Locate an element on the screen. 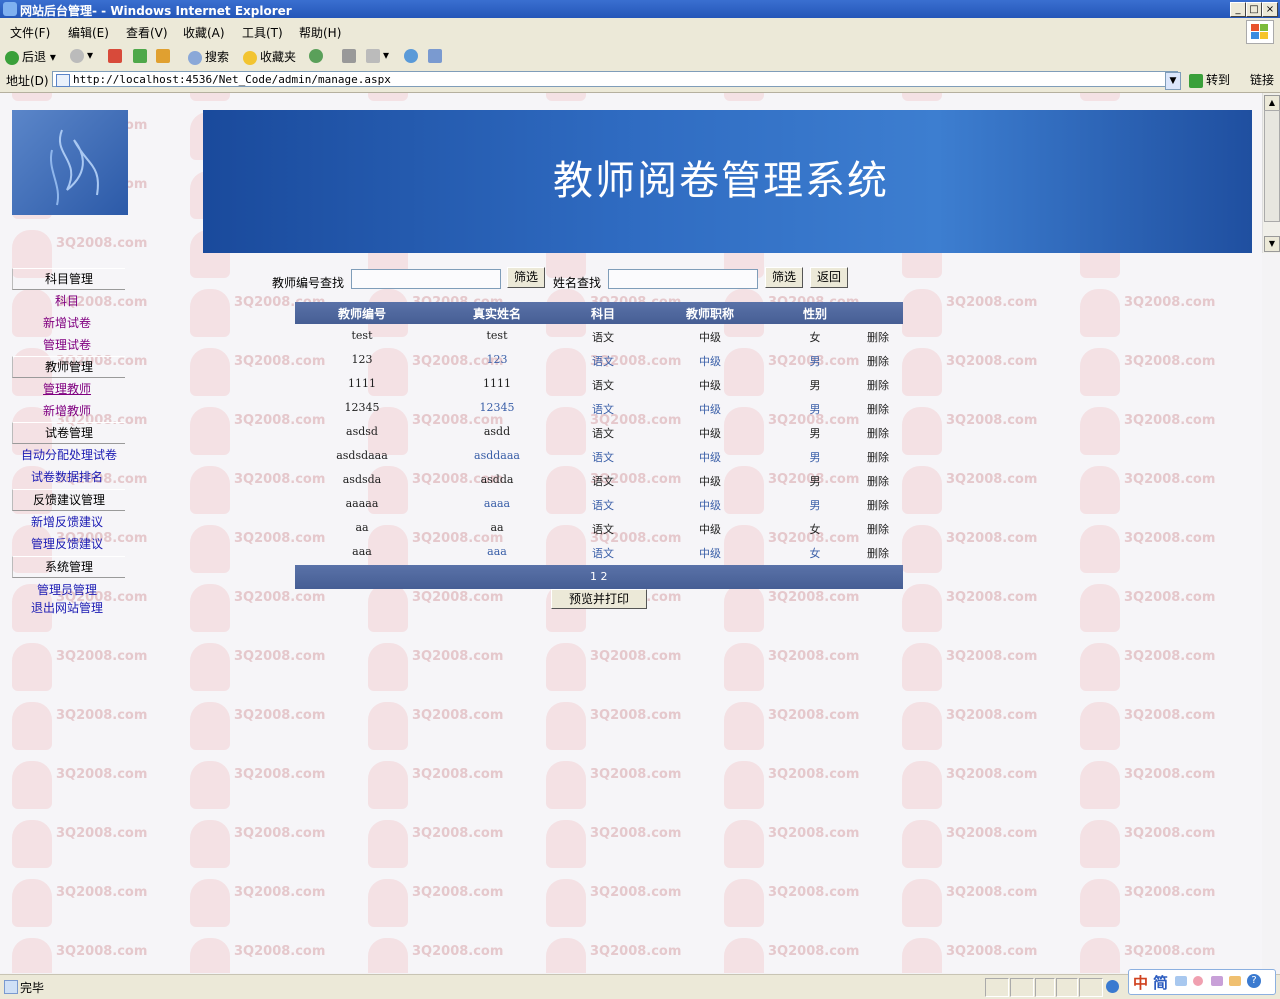  menu-view: 查看(V) is located at coordinates (147, 32).